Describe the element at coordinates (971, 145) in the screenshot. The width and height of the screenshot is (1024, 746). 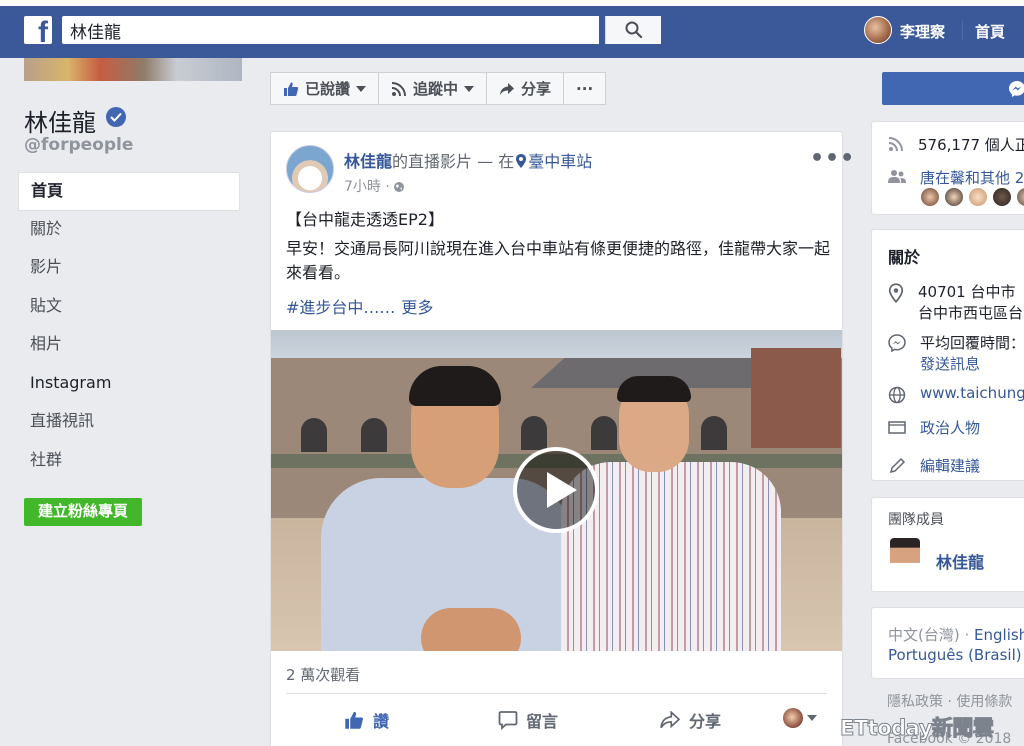
I see `followers-count: 576,177 個人正` at that location.